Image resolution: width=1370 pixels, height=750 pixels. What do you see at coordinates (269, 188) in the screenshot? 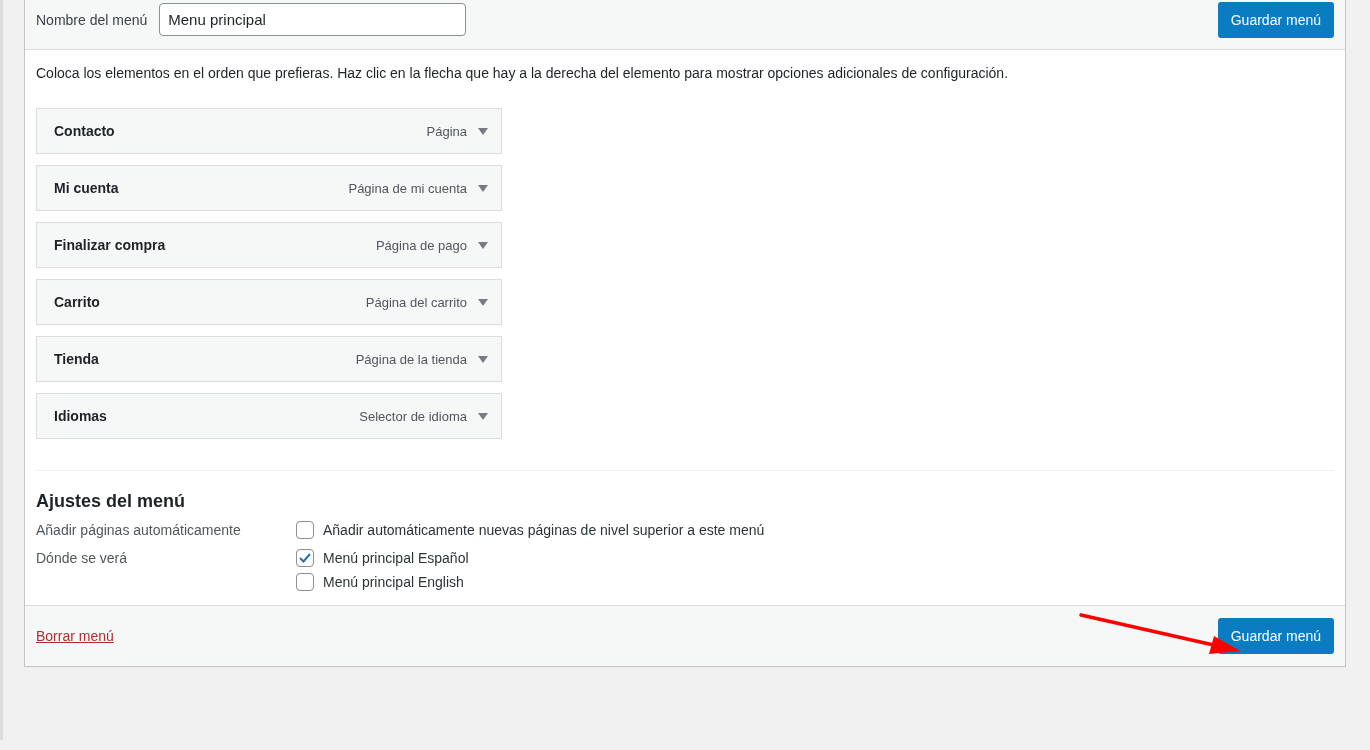
I see `menu-item: Mi cuenta Página de mi cuenta` at bounding box center [269, 188].